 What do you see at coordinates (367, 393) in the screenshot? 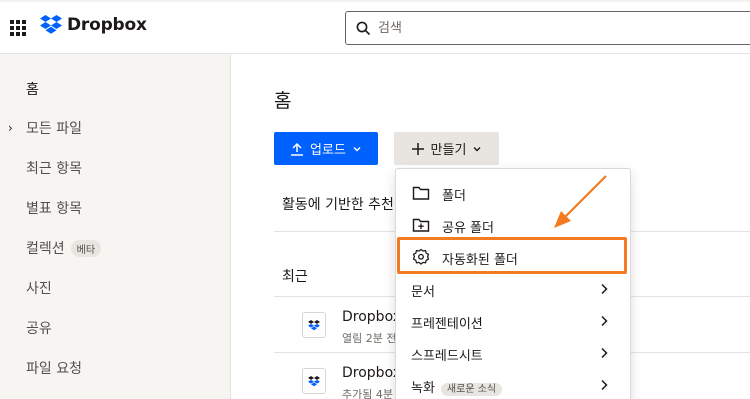
I see `file-meta: 추가됨 4분` at bounding box center [367, 393].